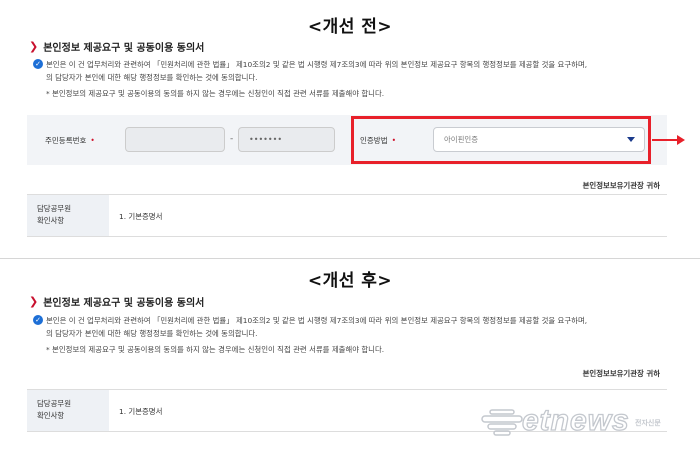 This screenshot has width=700, height=467. Describe the element at coordinates (350, 281) in the screenshot. I see `after-heading: <개선 후>` at that location.